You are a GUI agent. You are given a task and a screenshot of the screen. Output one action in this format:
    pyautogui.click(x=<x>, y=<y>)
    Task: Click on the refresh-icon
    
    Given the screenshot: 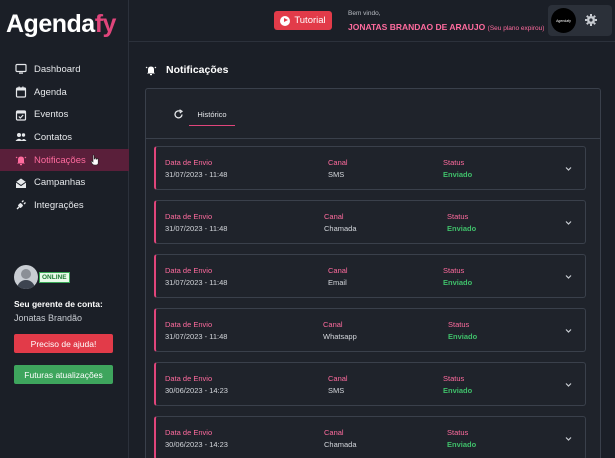 What is the action you would take?
    pyautogui.click(x=178, y=114)
    